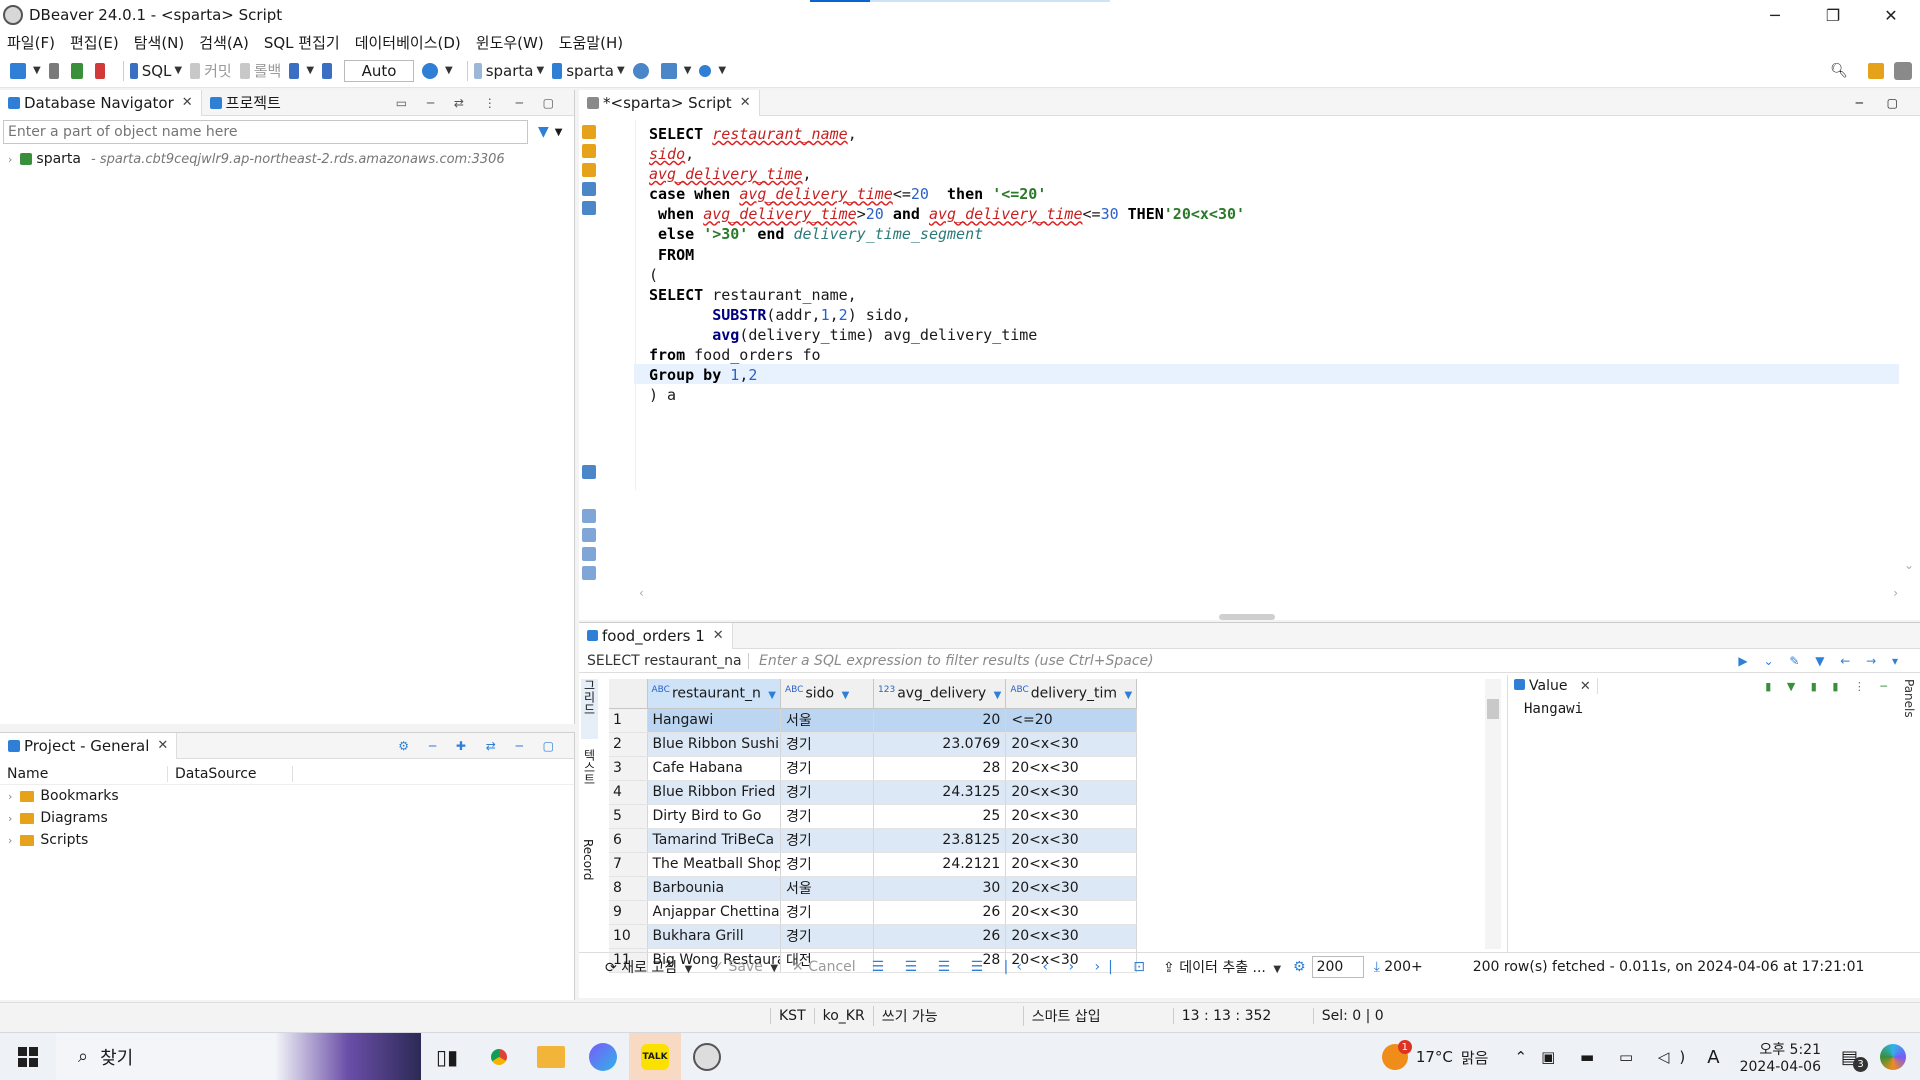  I want to click on table-row: 8 Barbounia 서울 30 20<x<30, so click(873, 888).